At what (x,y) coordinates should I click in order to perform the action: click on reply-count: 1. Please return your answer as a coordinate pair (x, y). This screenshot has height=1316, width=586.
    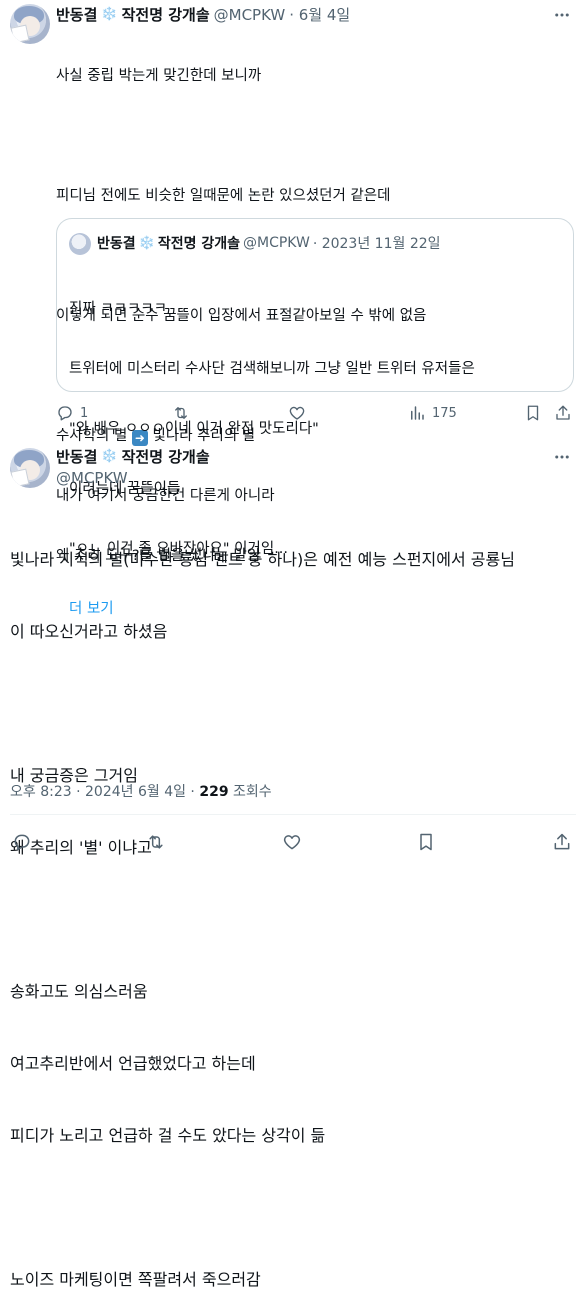
    Looking at the image, I should click on (84, 413).